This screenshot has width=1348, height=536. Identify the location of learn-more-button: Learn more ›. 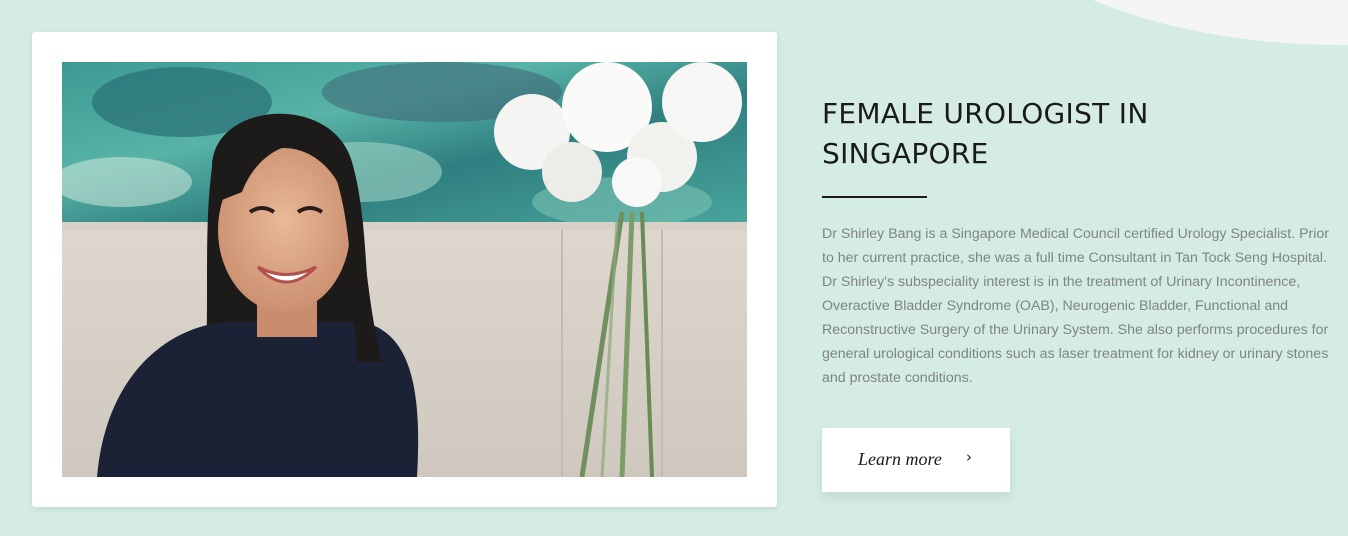
(916, 460).